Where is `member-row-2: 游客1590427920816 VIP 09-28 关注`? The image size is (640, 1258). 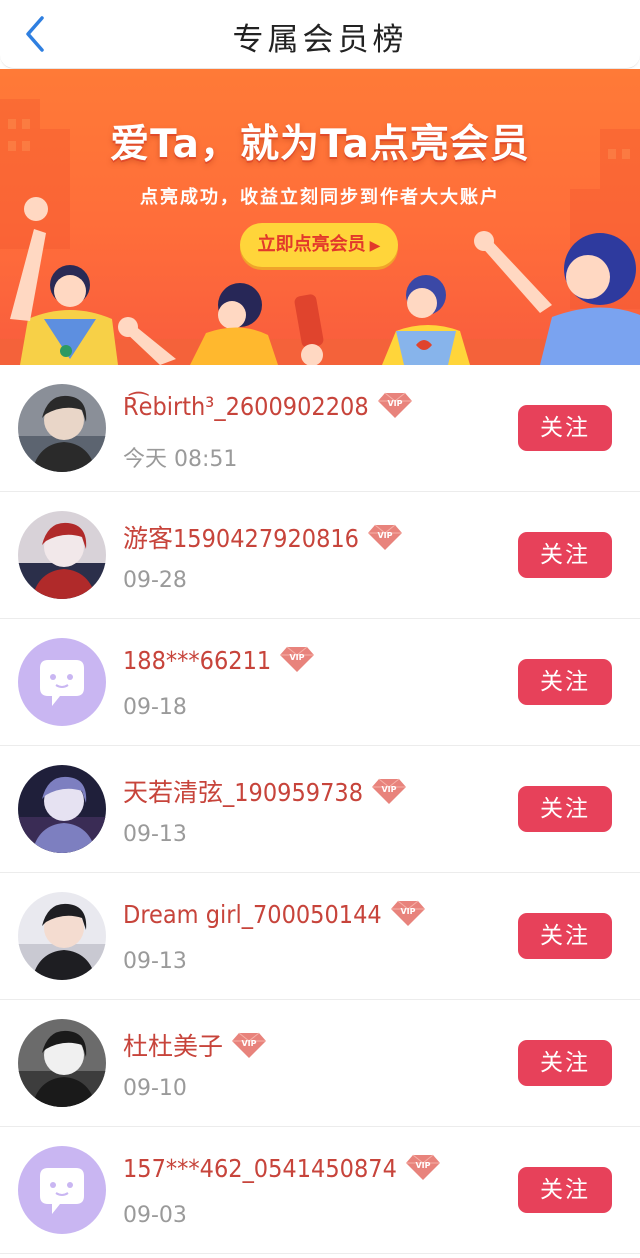
member-row-2: 游客1590427920816 VIP 09-28 关注 is located at coordinates (320, 555).